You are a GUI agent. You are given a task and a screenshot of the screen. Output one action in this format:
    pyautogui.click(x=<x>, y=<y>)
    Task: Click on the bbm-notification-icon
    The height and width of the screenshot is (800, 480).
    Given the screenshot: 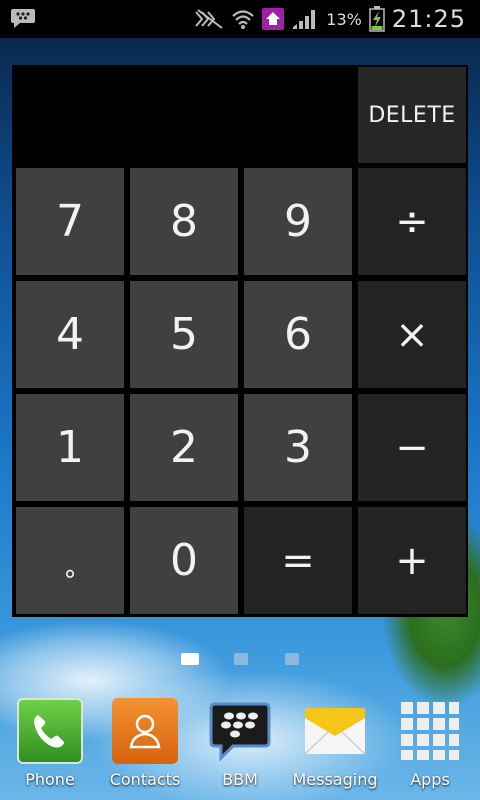 What is the action you would take?
    pyautogui.click(x=23, y=18)
    